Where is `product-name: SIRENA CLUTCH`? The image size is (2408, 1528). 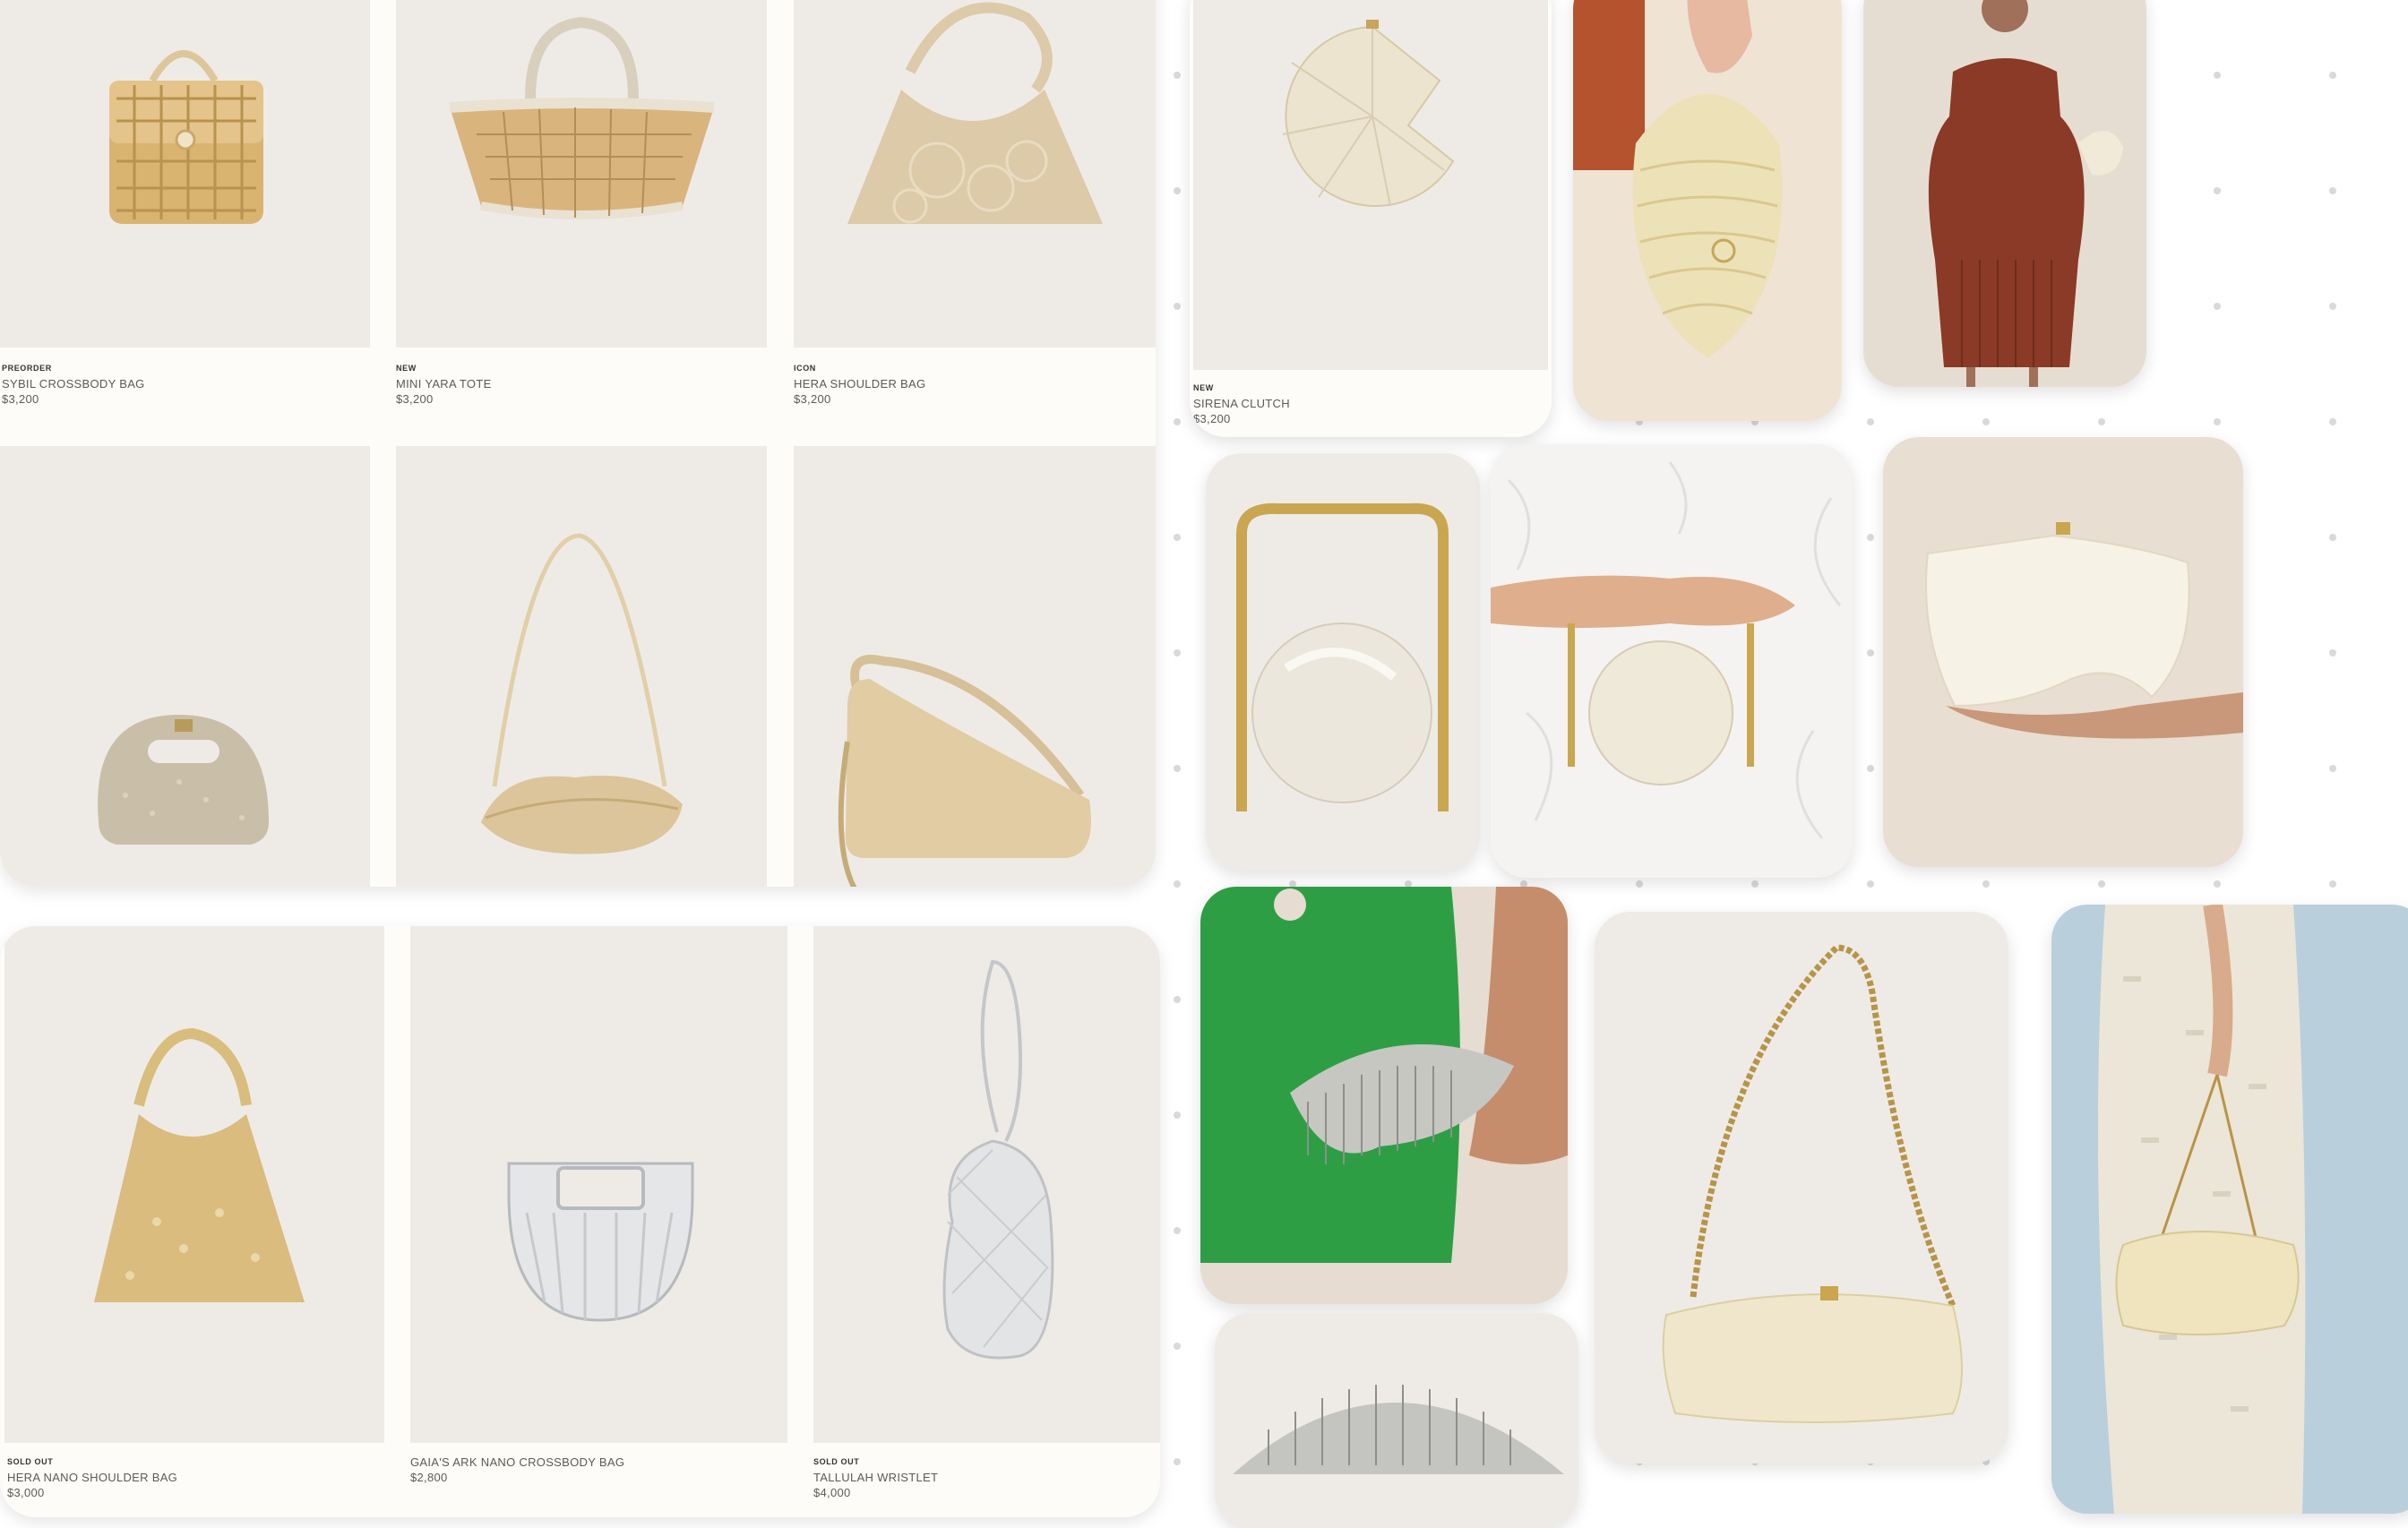
product-name: SIRENA CLUTCH is located at coordinates (1241, 404).